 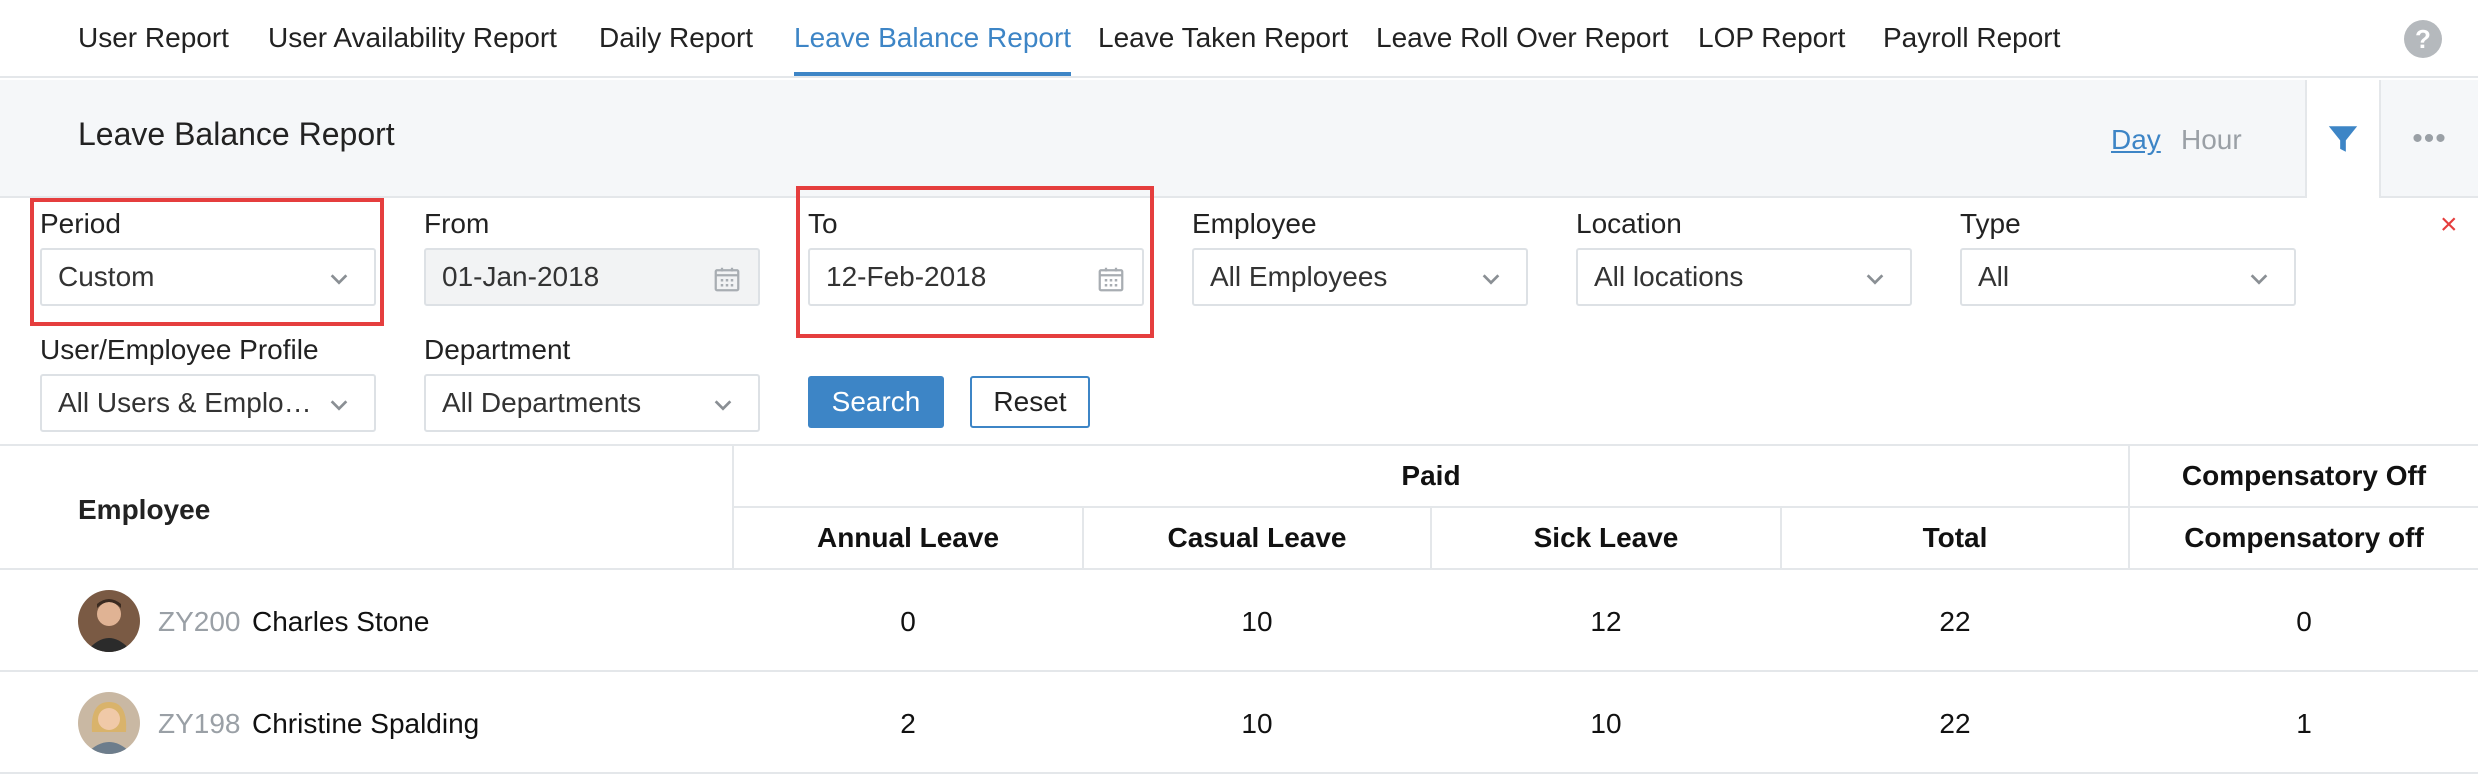 What do you see at coordinates (1669, 276) in the screenshot?
I see `location-value: All locations` at bounding box center [1669, 276].